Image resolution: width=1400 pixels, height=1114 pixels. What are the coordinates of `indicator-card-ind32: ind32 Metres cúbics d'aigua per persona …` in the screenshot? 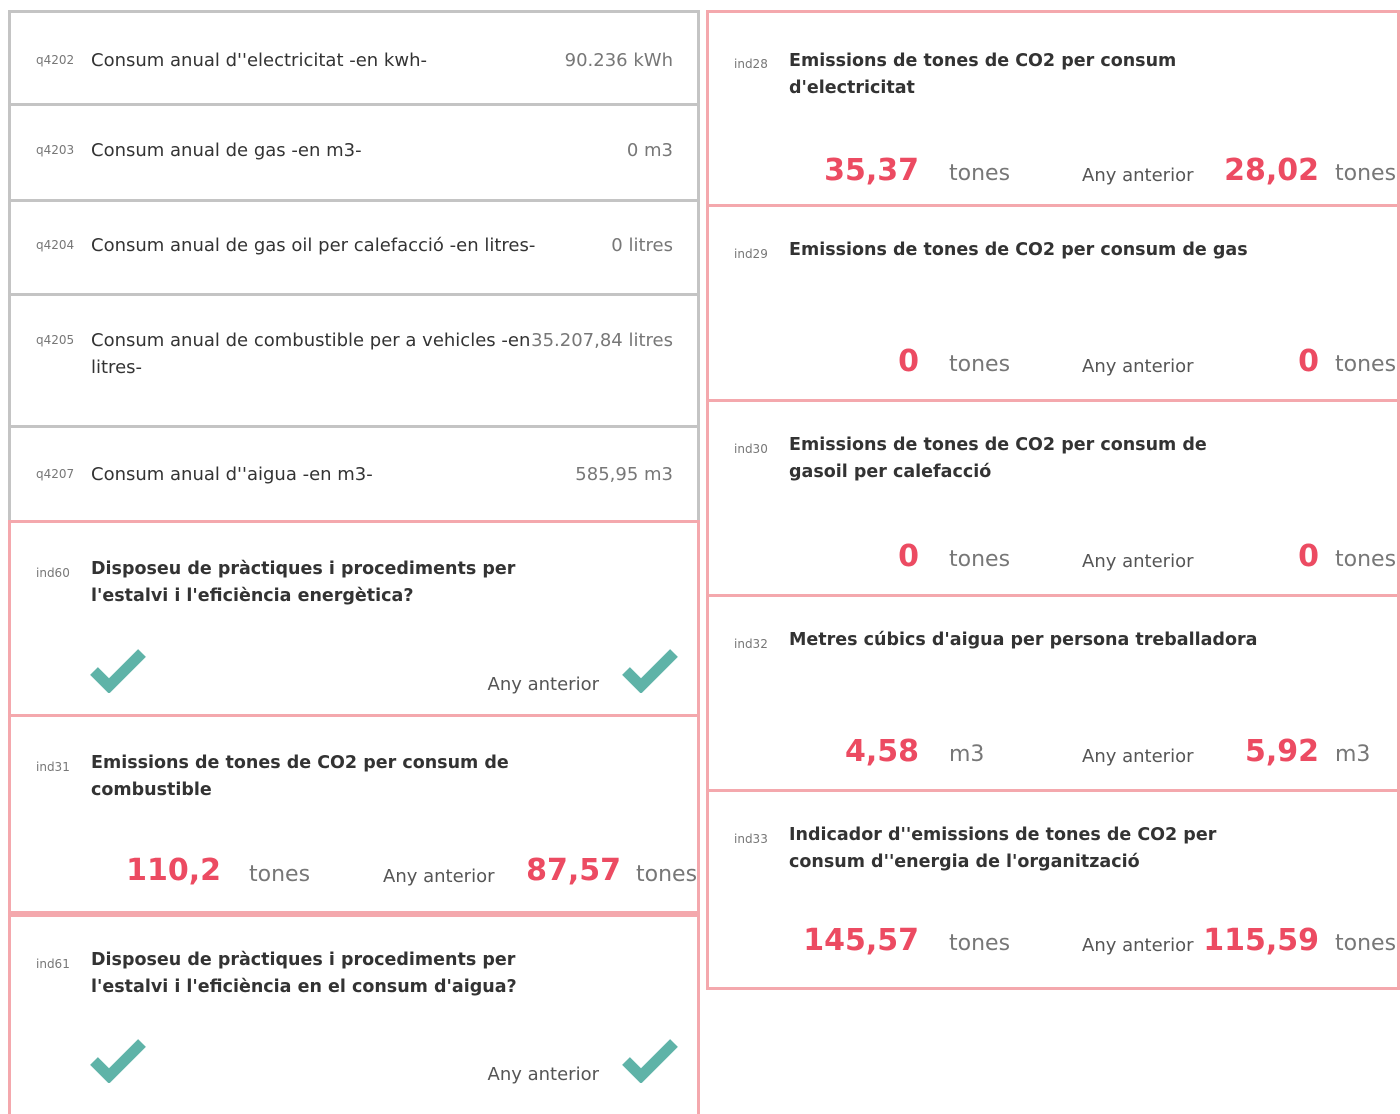 It's located at (1053, 694).